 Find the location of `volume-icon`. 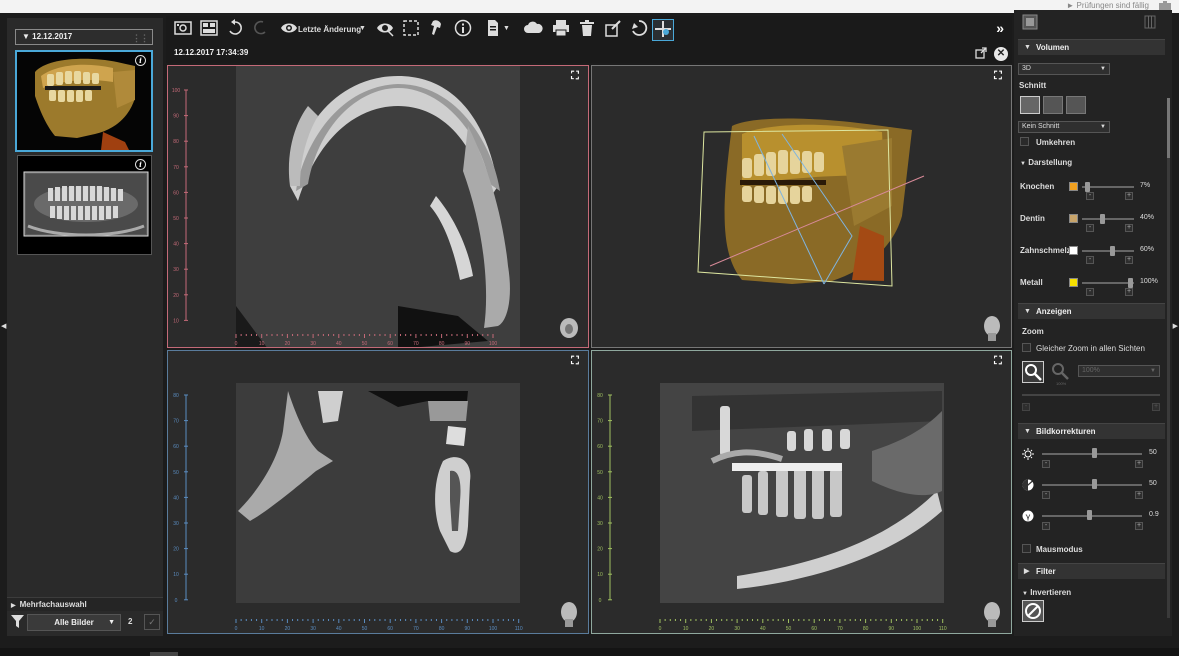

volume-icon is located at coordinates (1030, 22).